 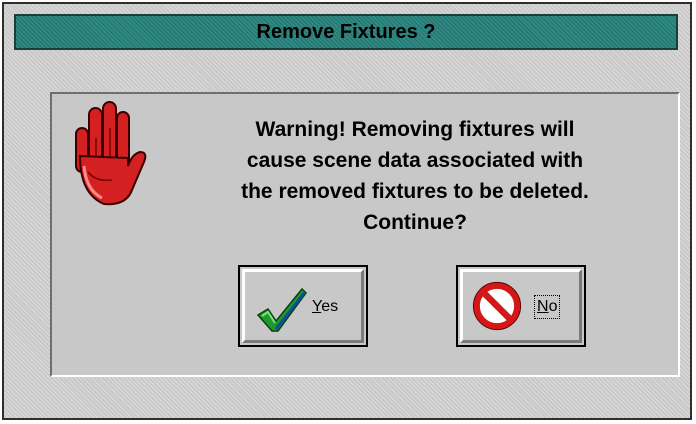 What do you see at coordinates (415, 160) in the screenshot?
I see `message-line: cause scene data associated with` at bounding box center [415, 160].